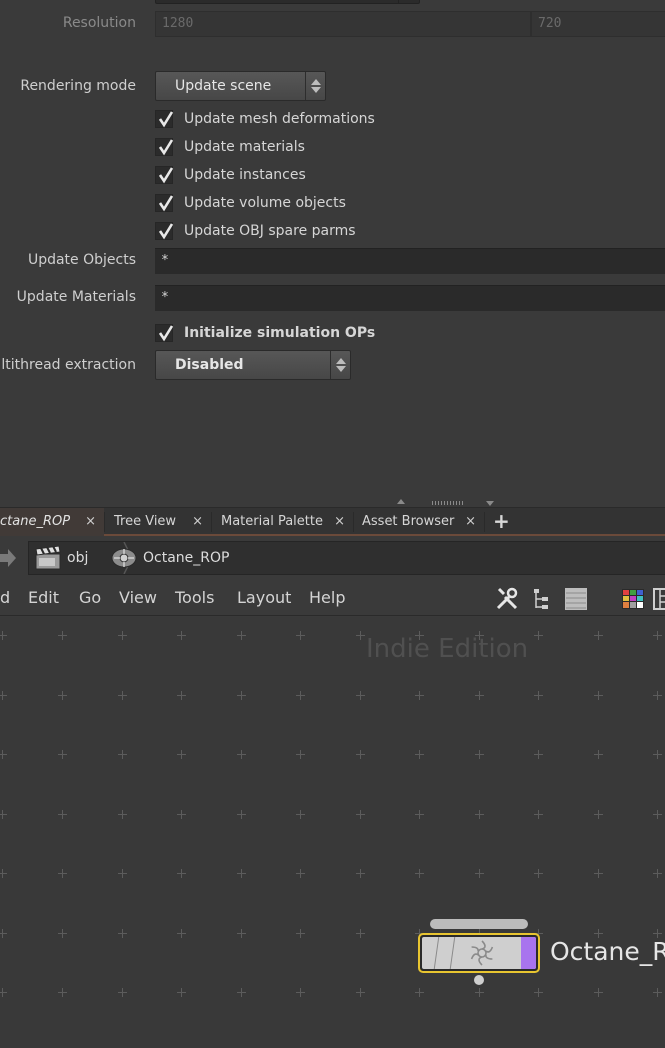  I want to click on tree-icon, so click(543, 599).